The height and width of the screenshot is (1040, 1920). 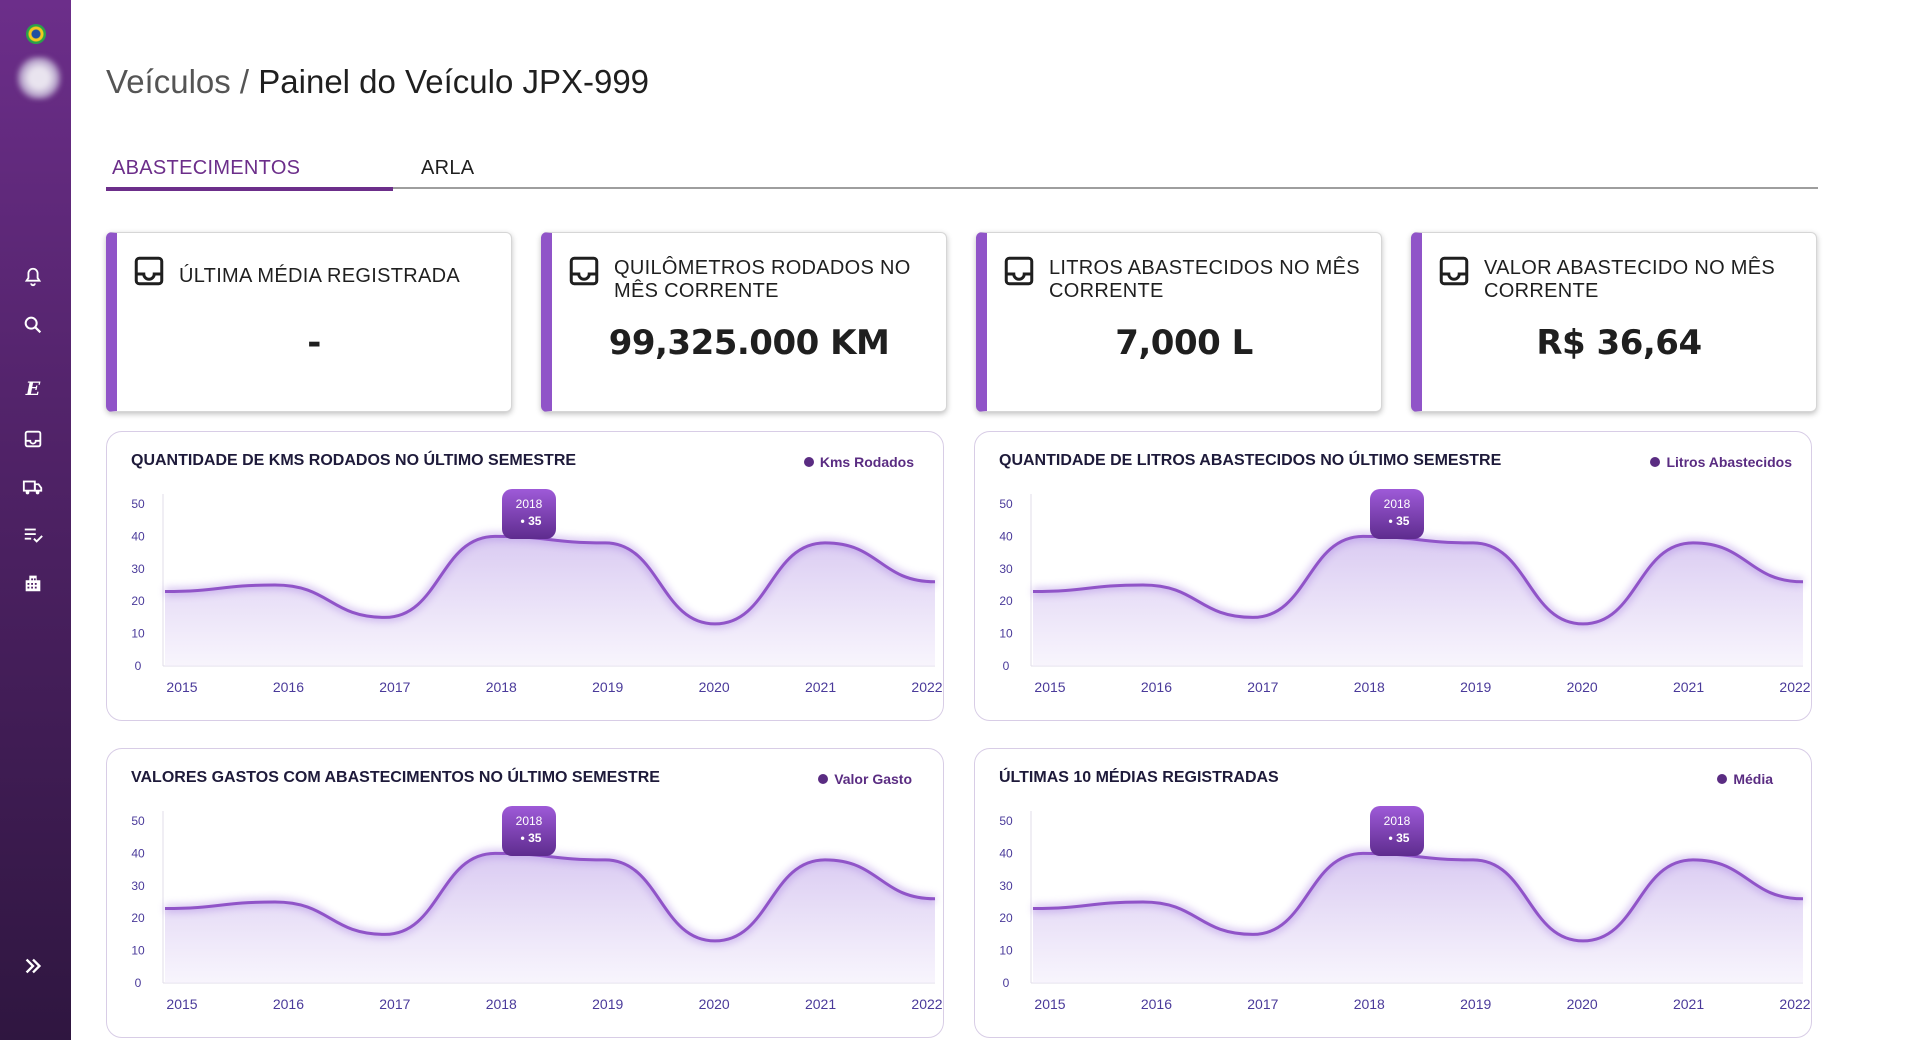 What do you see at coordinates (1630, 279) in the screenshot?
I see `card-title: VALOR ABASTECIDO NO MÊS CORRENTE` at bounding box center [1630, 279].